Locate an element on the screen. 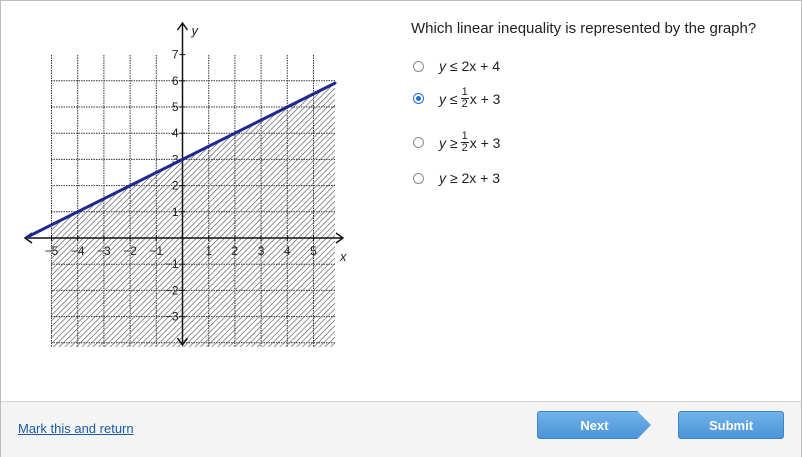  option-4-label: y ≥ 2x + 3 is located at coordinates (470, 178).